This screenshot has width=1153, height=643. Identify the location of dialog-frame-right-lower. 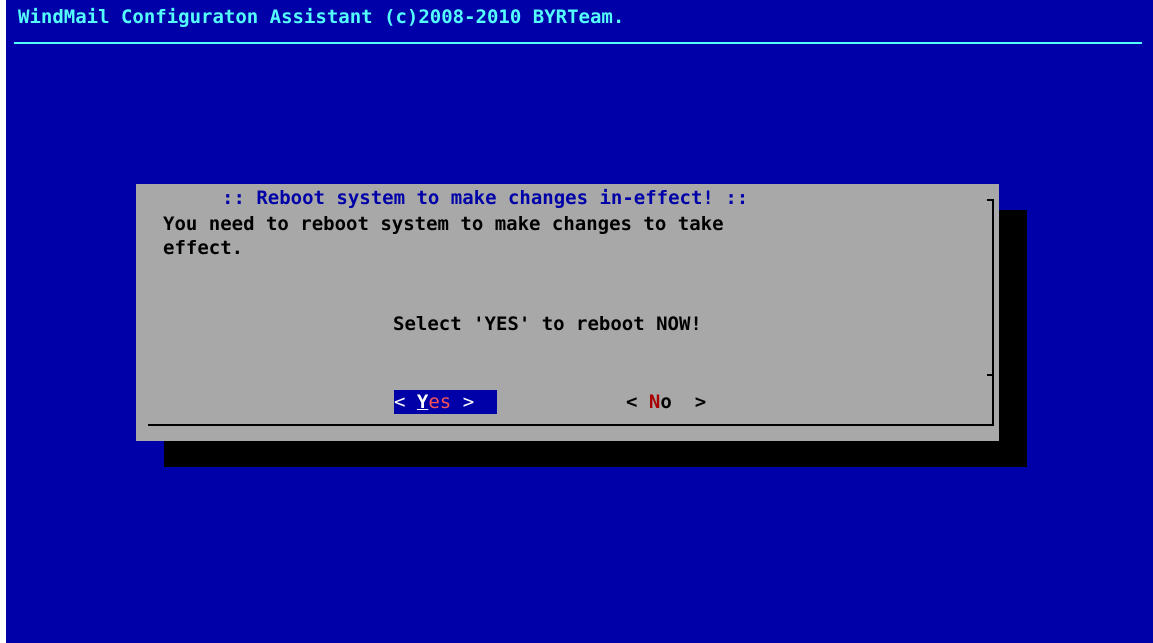
(993, 400).